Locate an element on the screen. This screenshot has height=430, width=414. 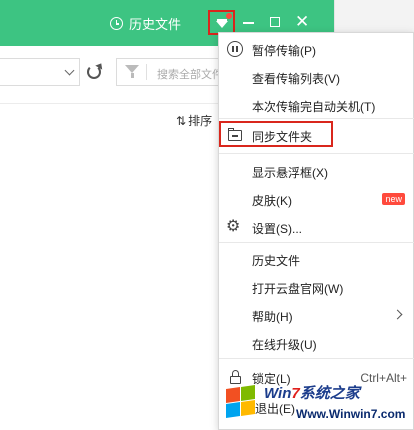
history-tab: 历史文件 is located at coordinates (145, 23).